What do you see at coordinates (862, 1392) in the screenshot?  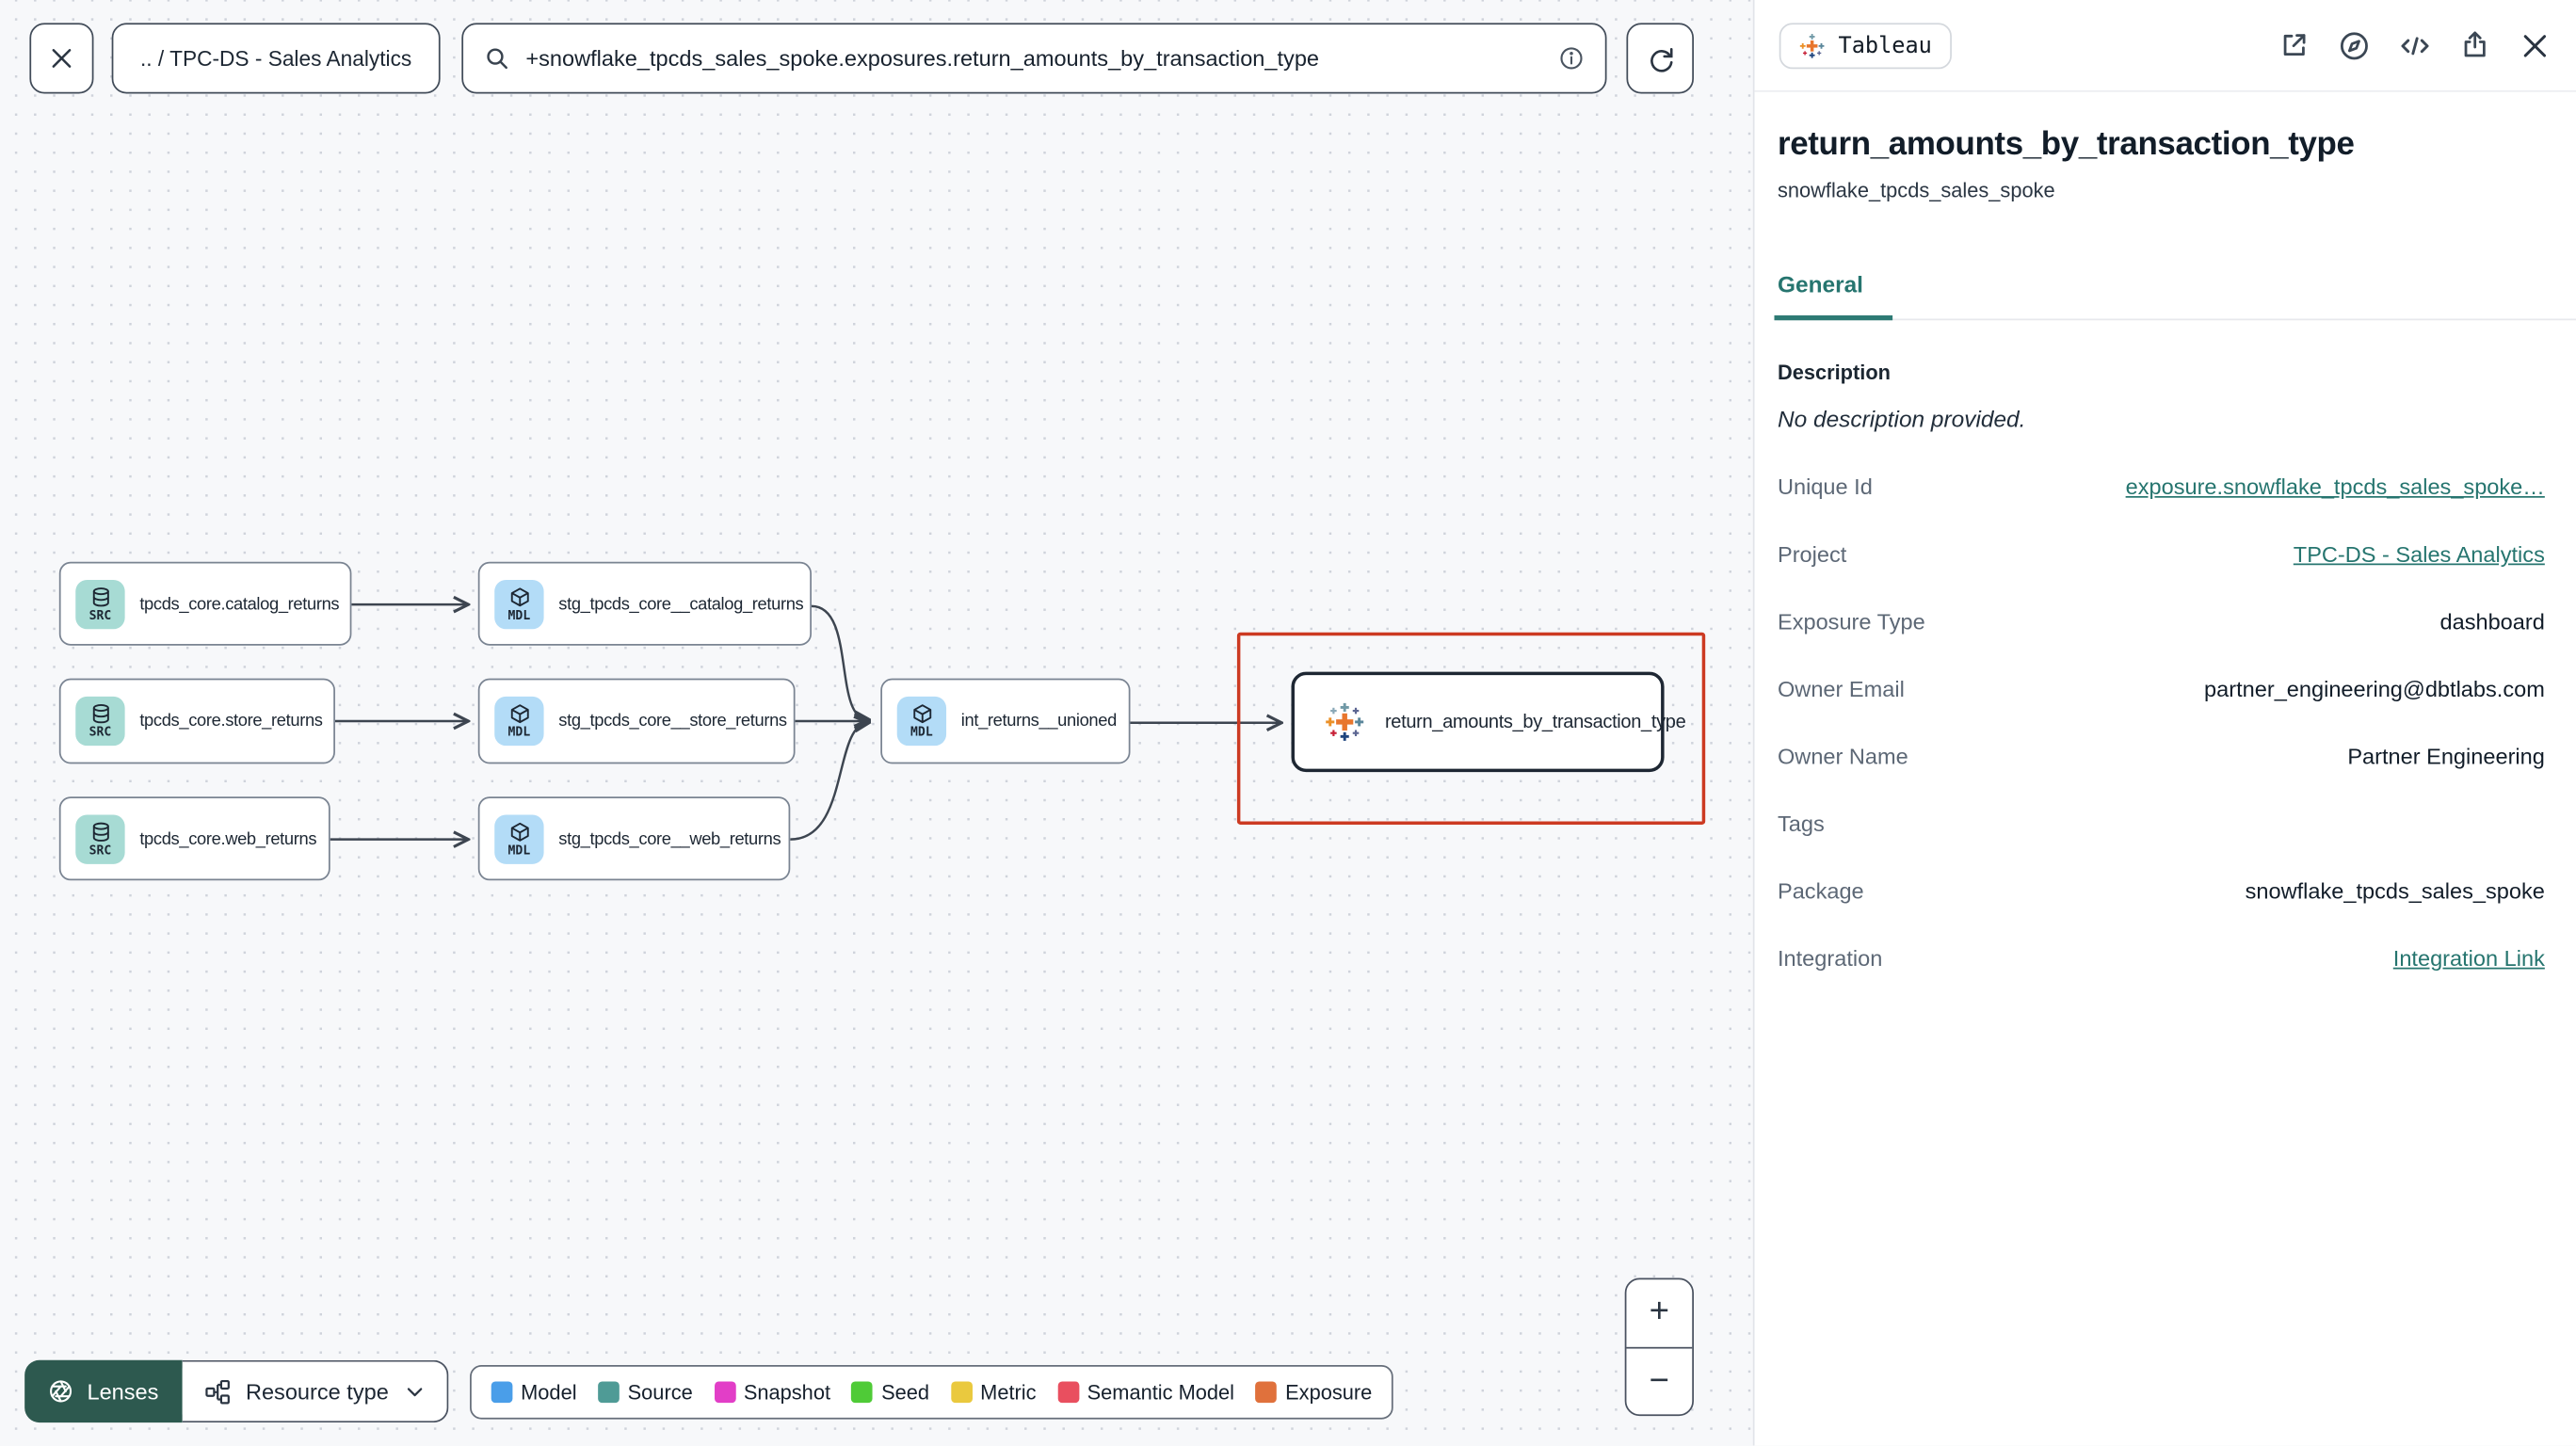 I see `seed-swatch` at bounding box center [862, 1392].